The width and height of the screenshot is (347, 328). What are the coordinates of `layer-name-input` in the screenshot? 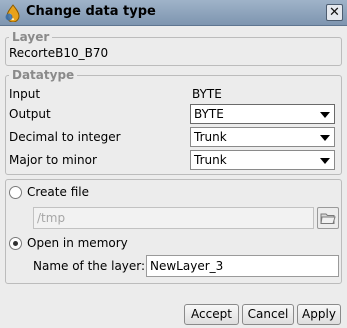 It's located at (242, 266).